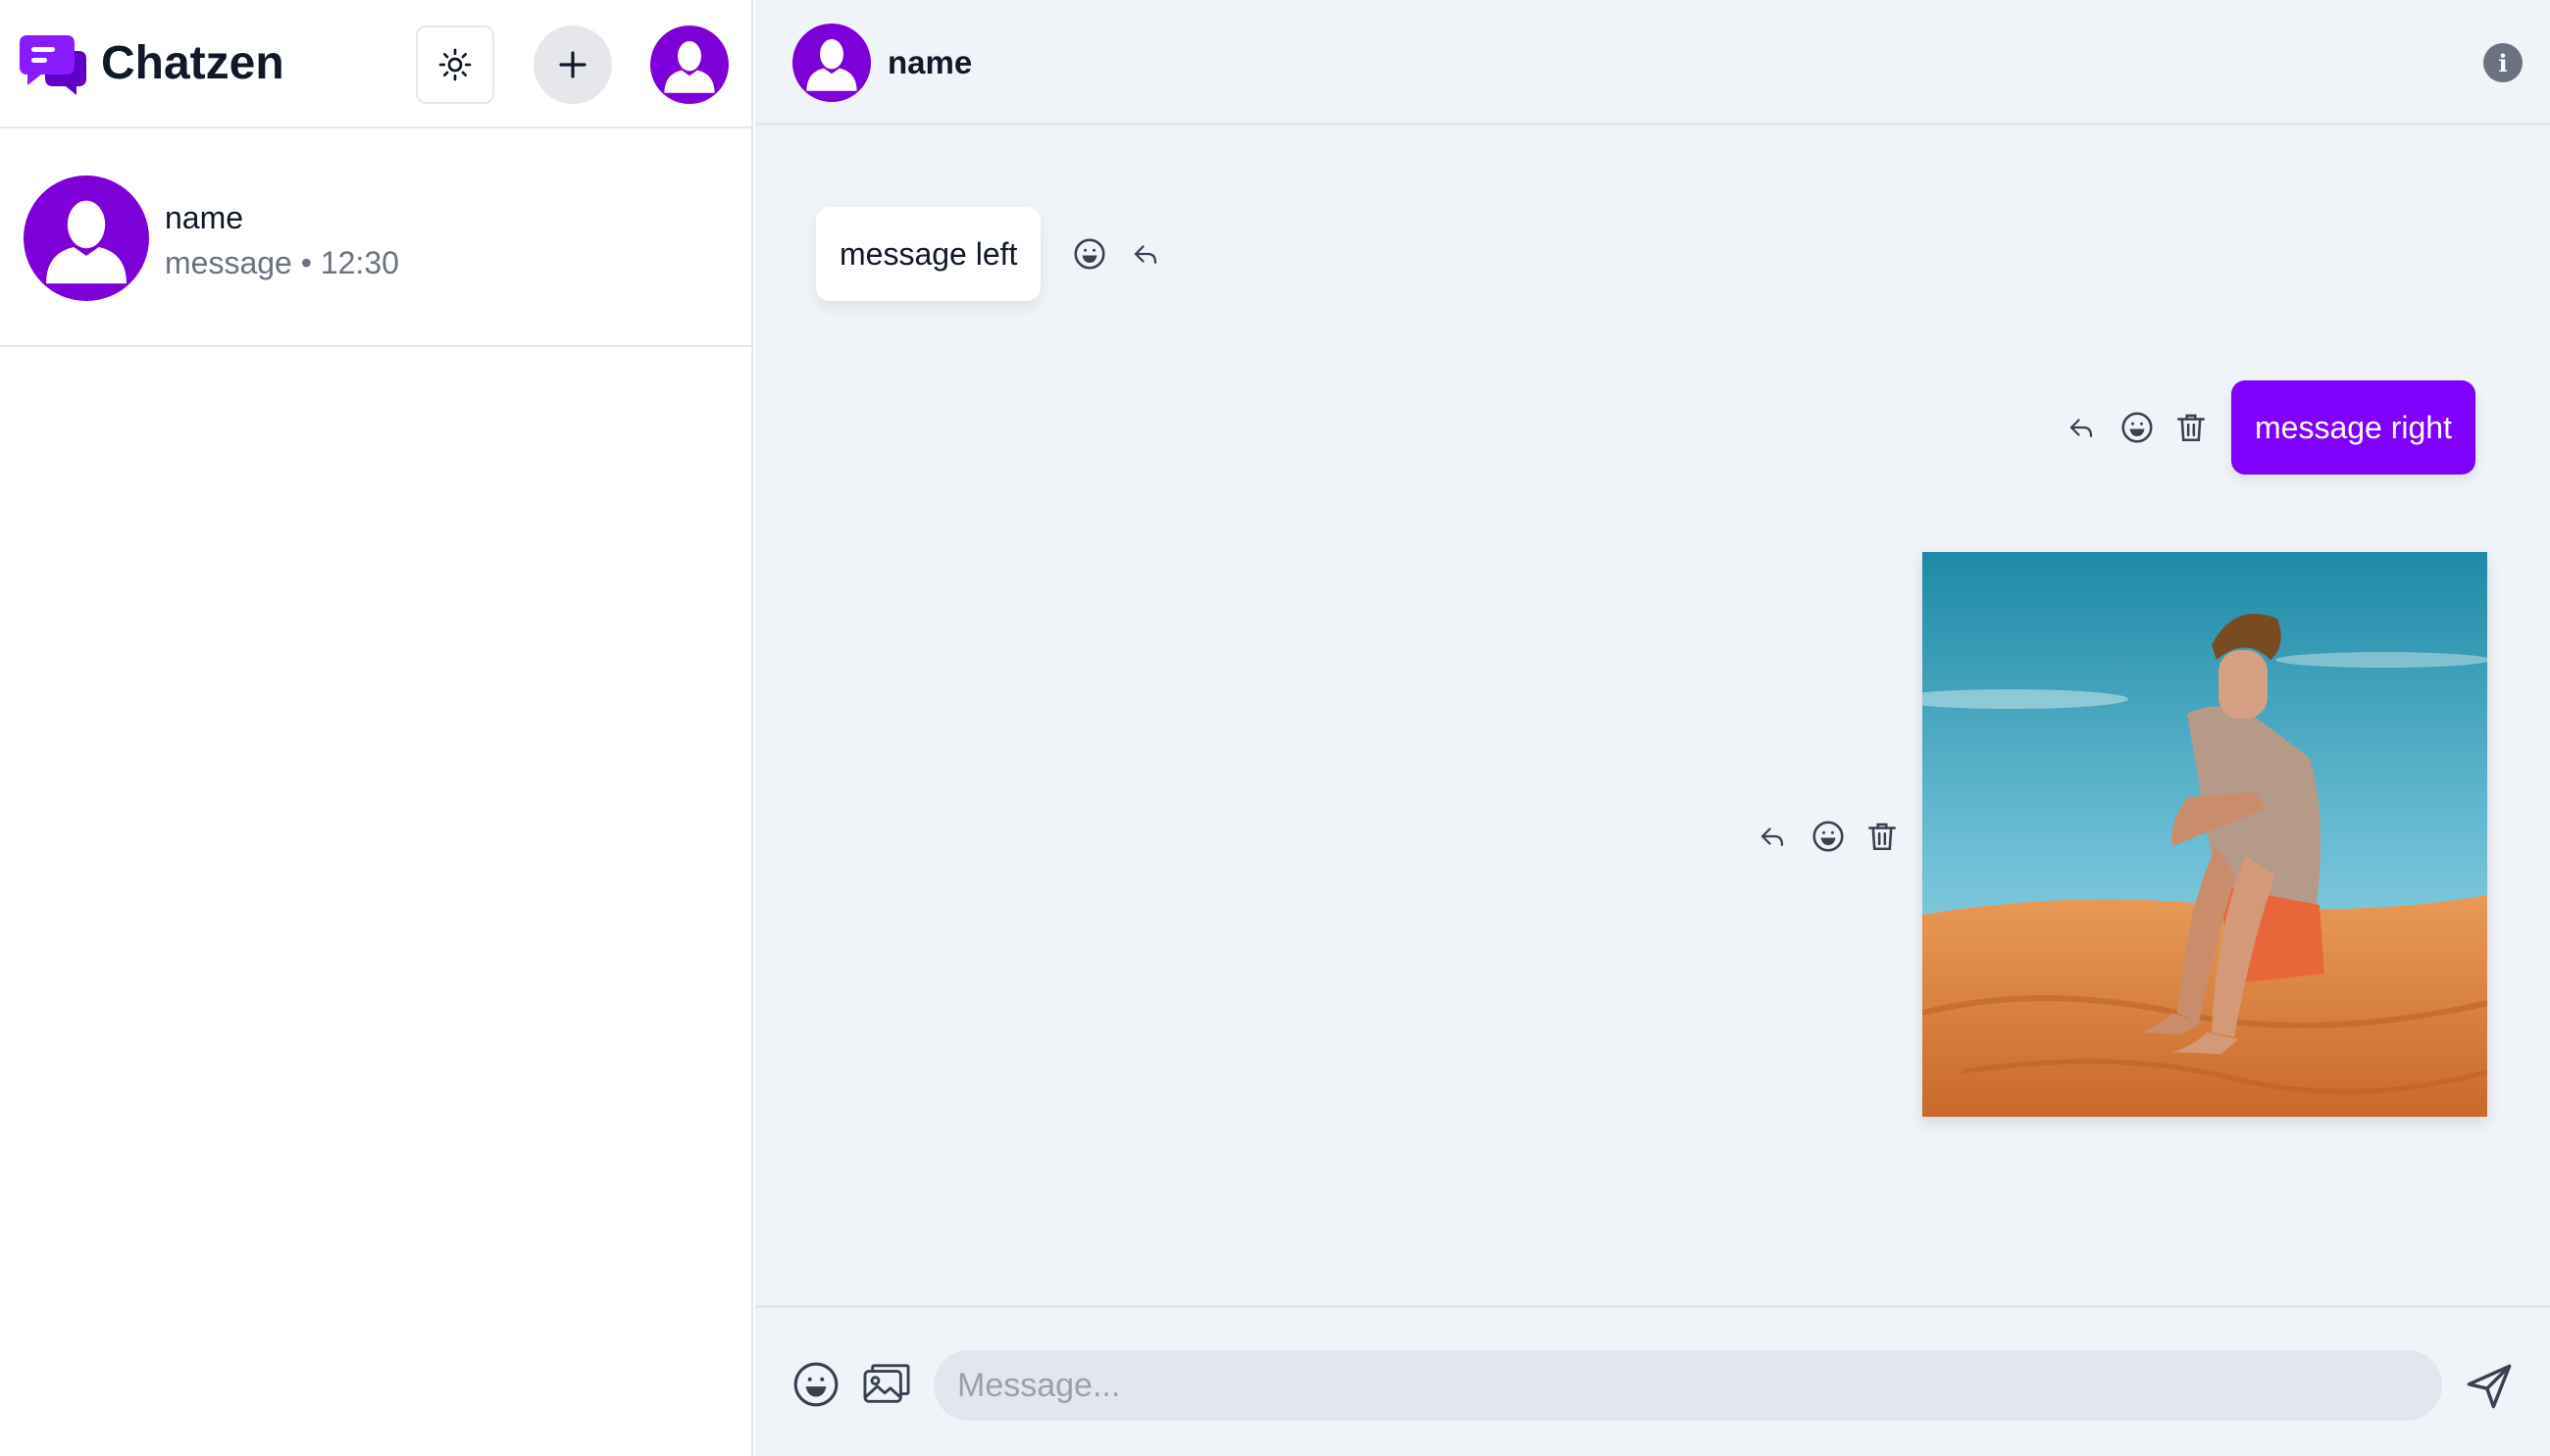  I want to click on message-time: 12:30, so click(359, 262).